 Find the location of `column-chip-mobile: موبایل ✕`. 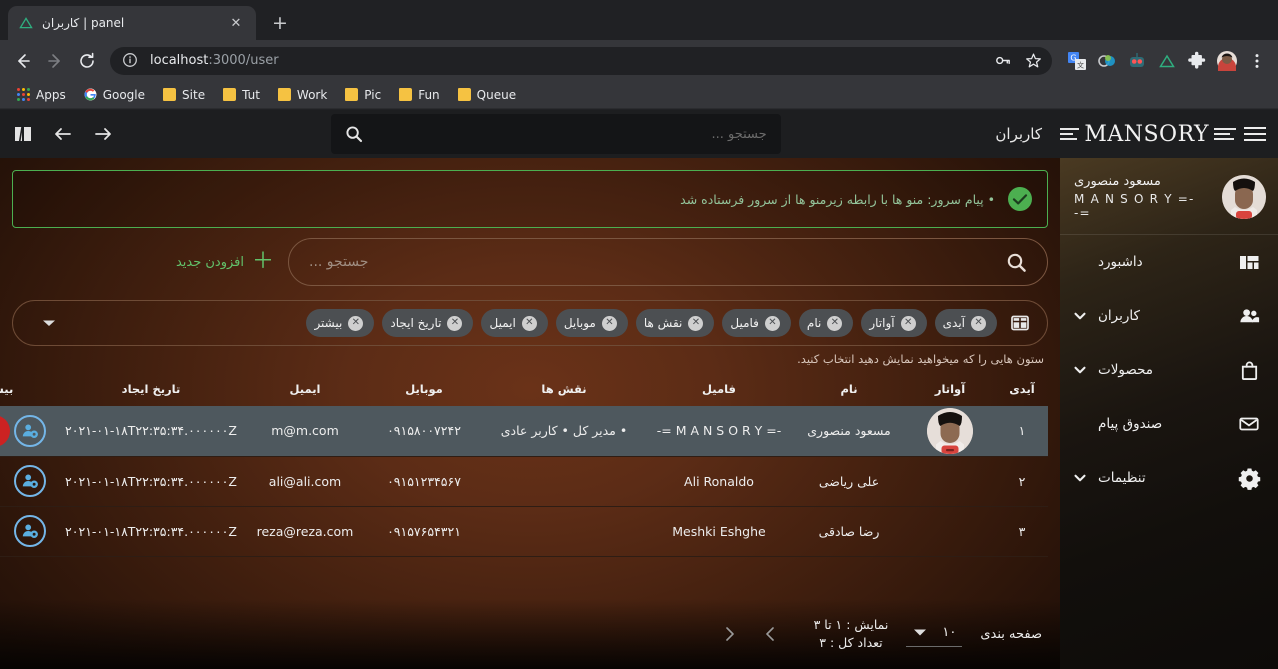

column-chip-mobile: موبایل ✕ is located at coordinates (591, 323).